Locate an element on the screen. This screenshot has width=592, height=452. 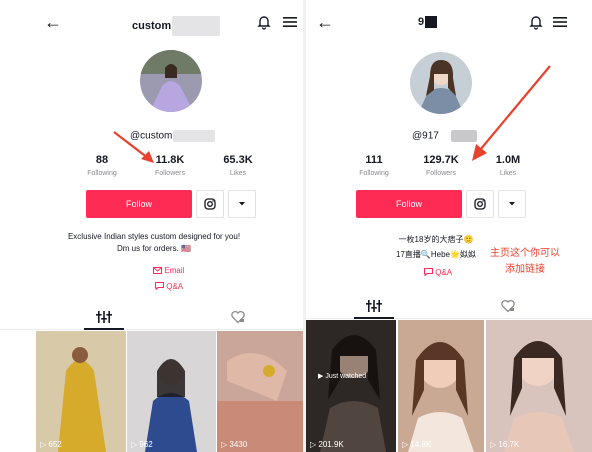
stat-value: 129.7K is located at coordinates (441, 160).